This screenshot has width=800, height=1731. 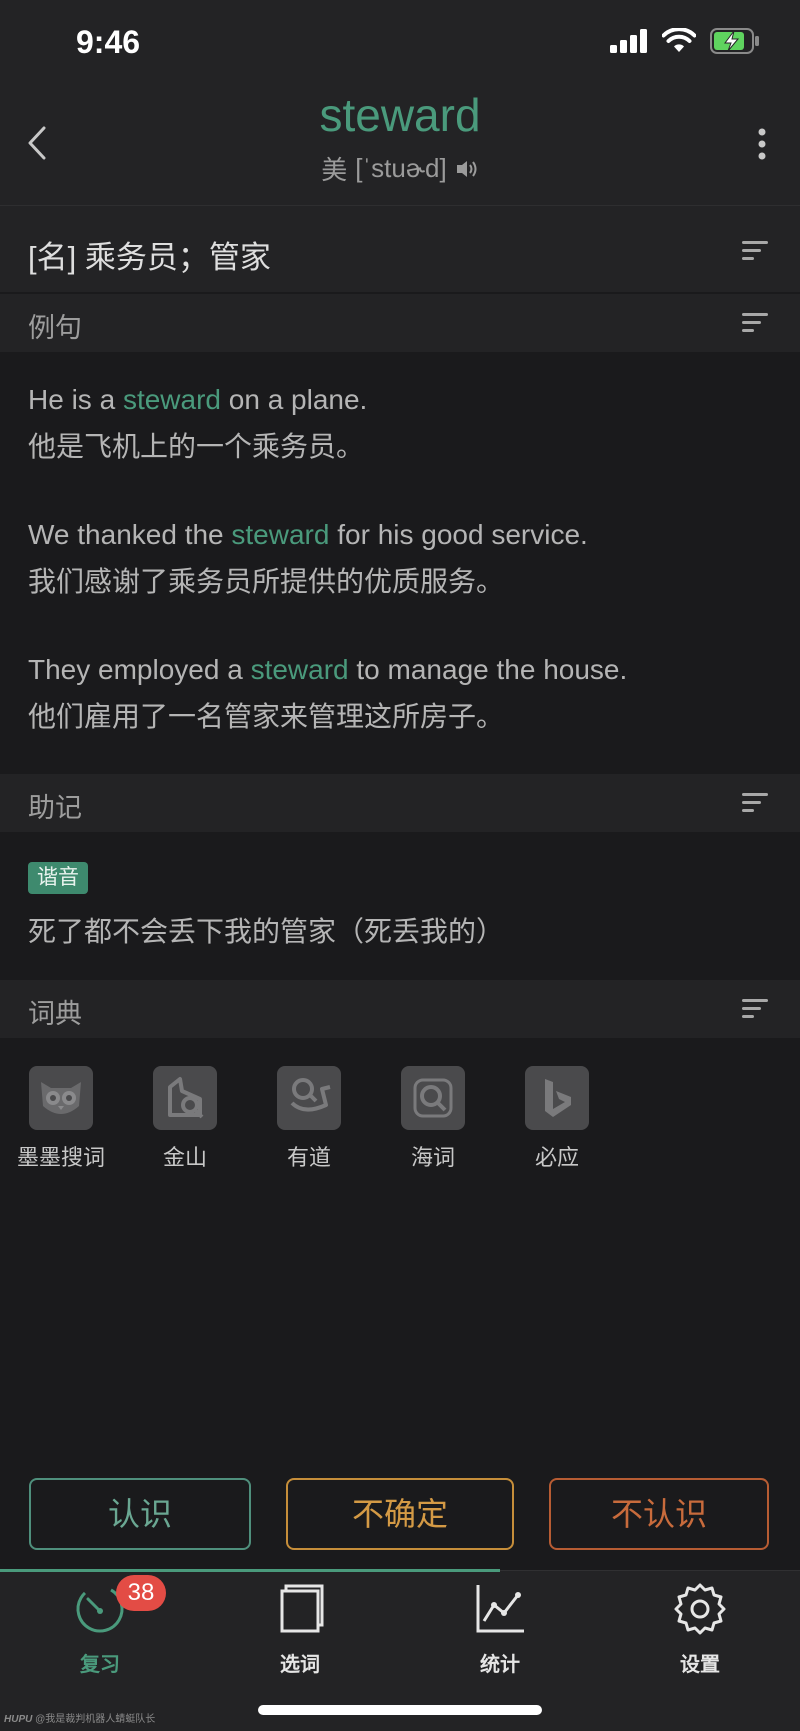 I want to click on unknown-button: 不认识, so click(x=659, y=1514).